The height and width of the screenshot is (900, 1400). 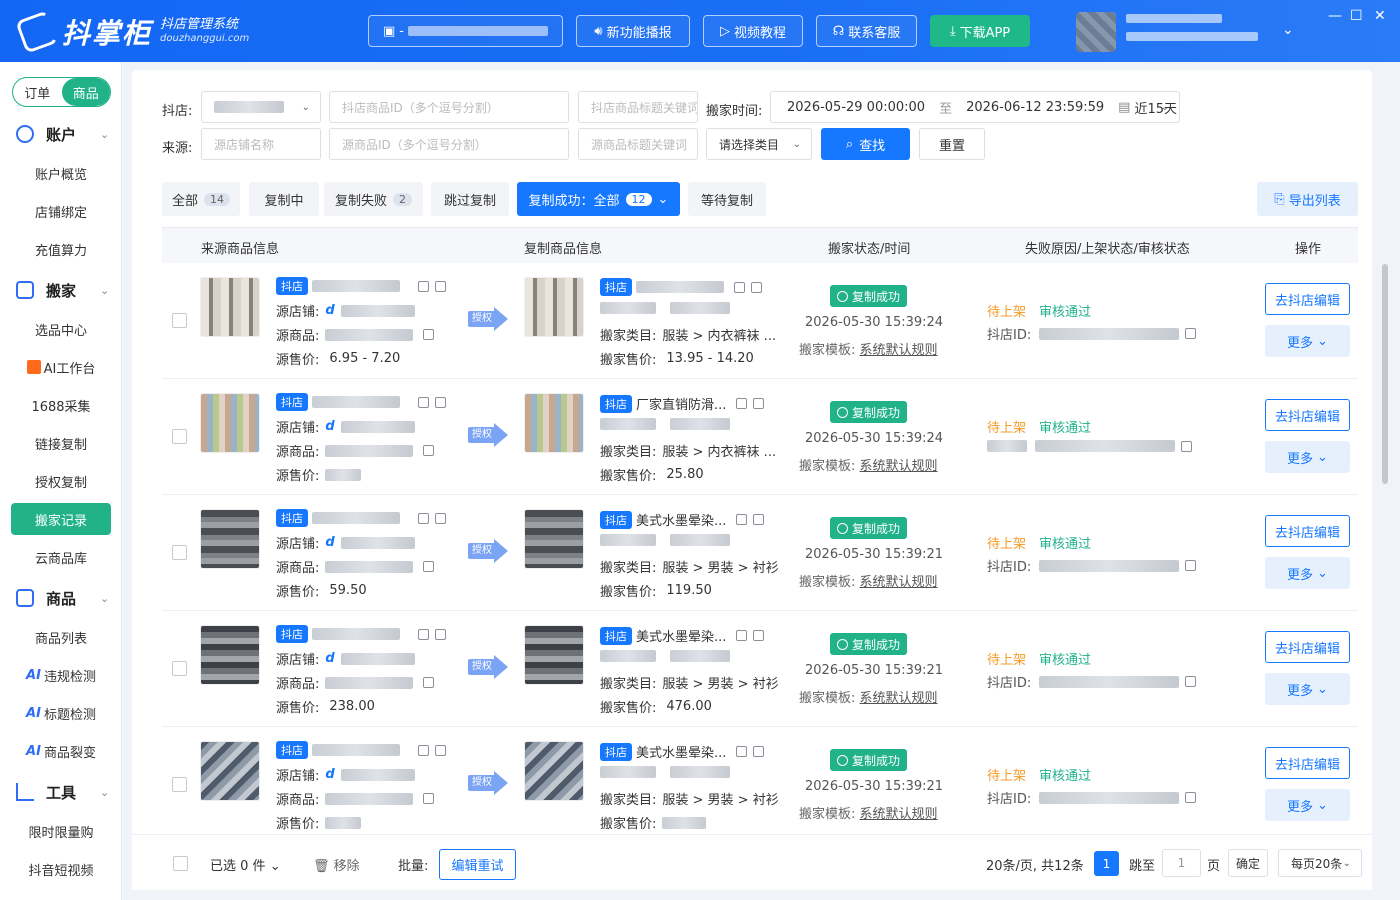 I want to click on segment-orders: 订单, so click(x=37, y=92).